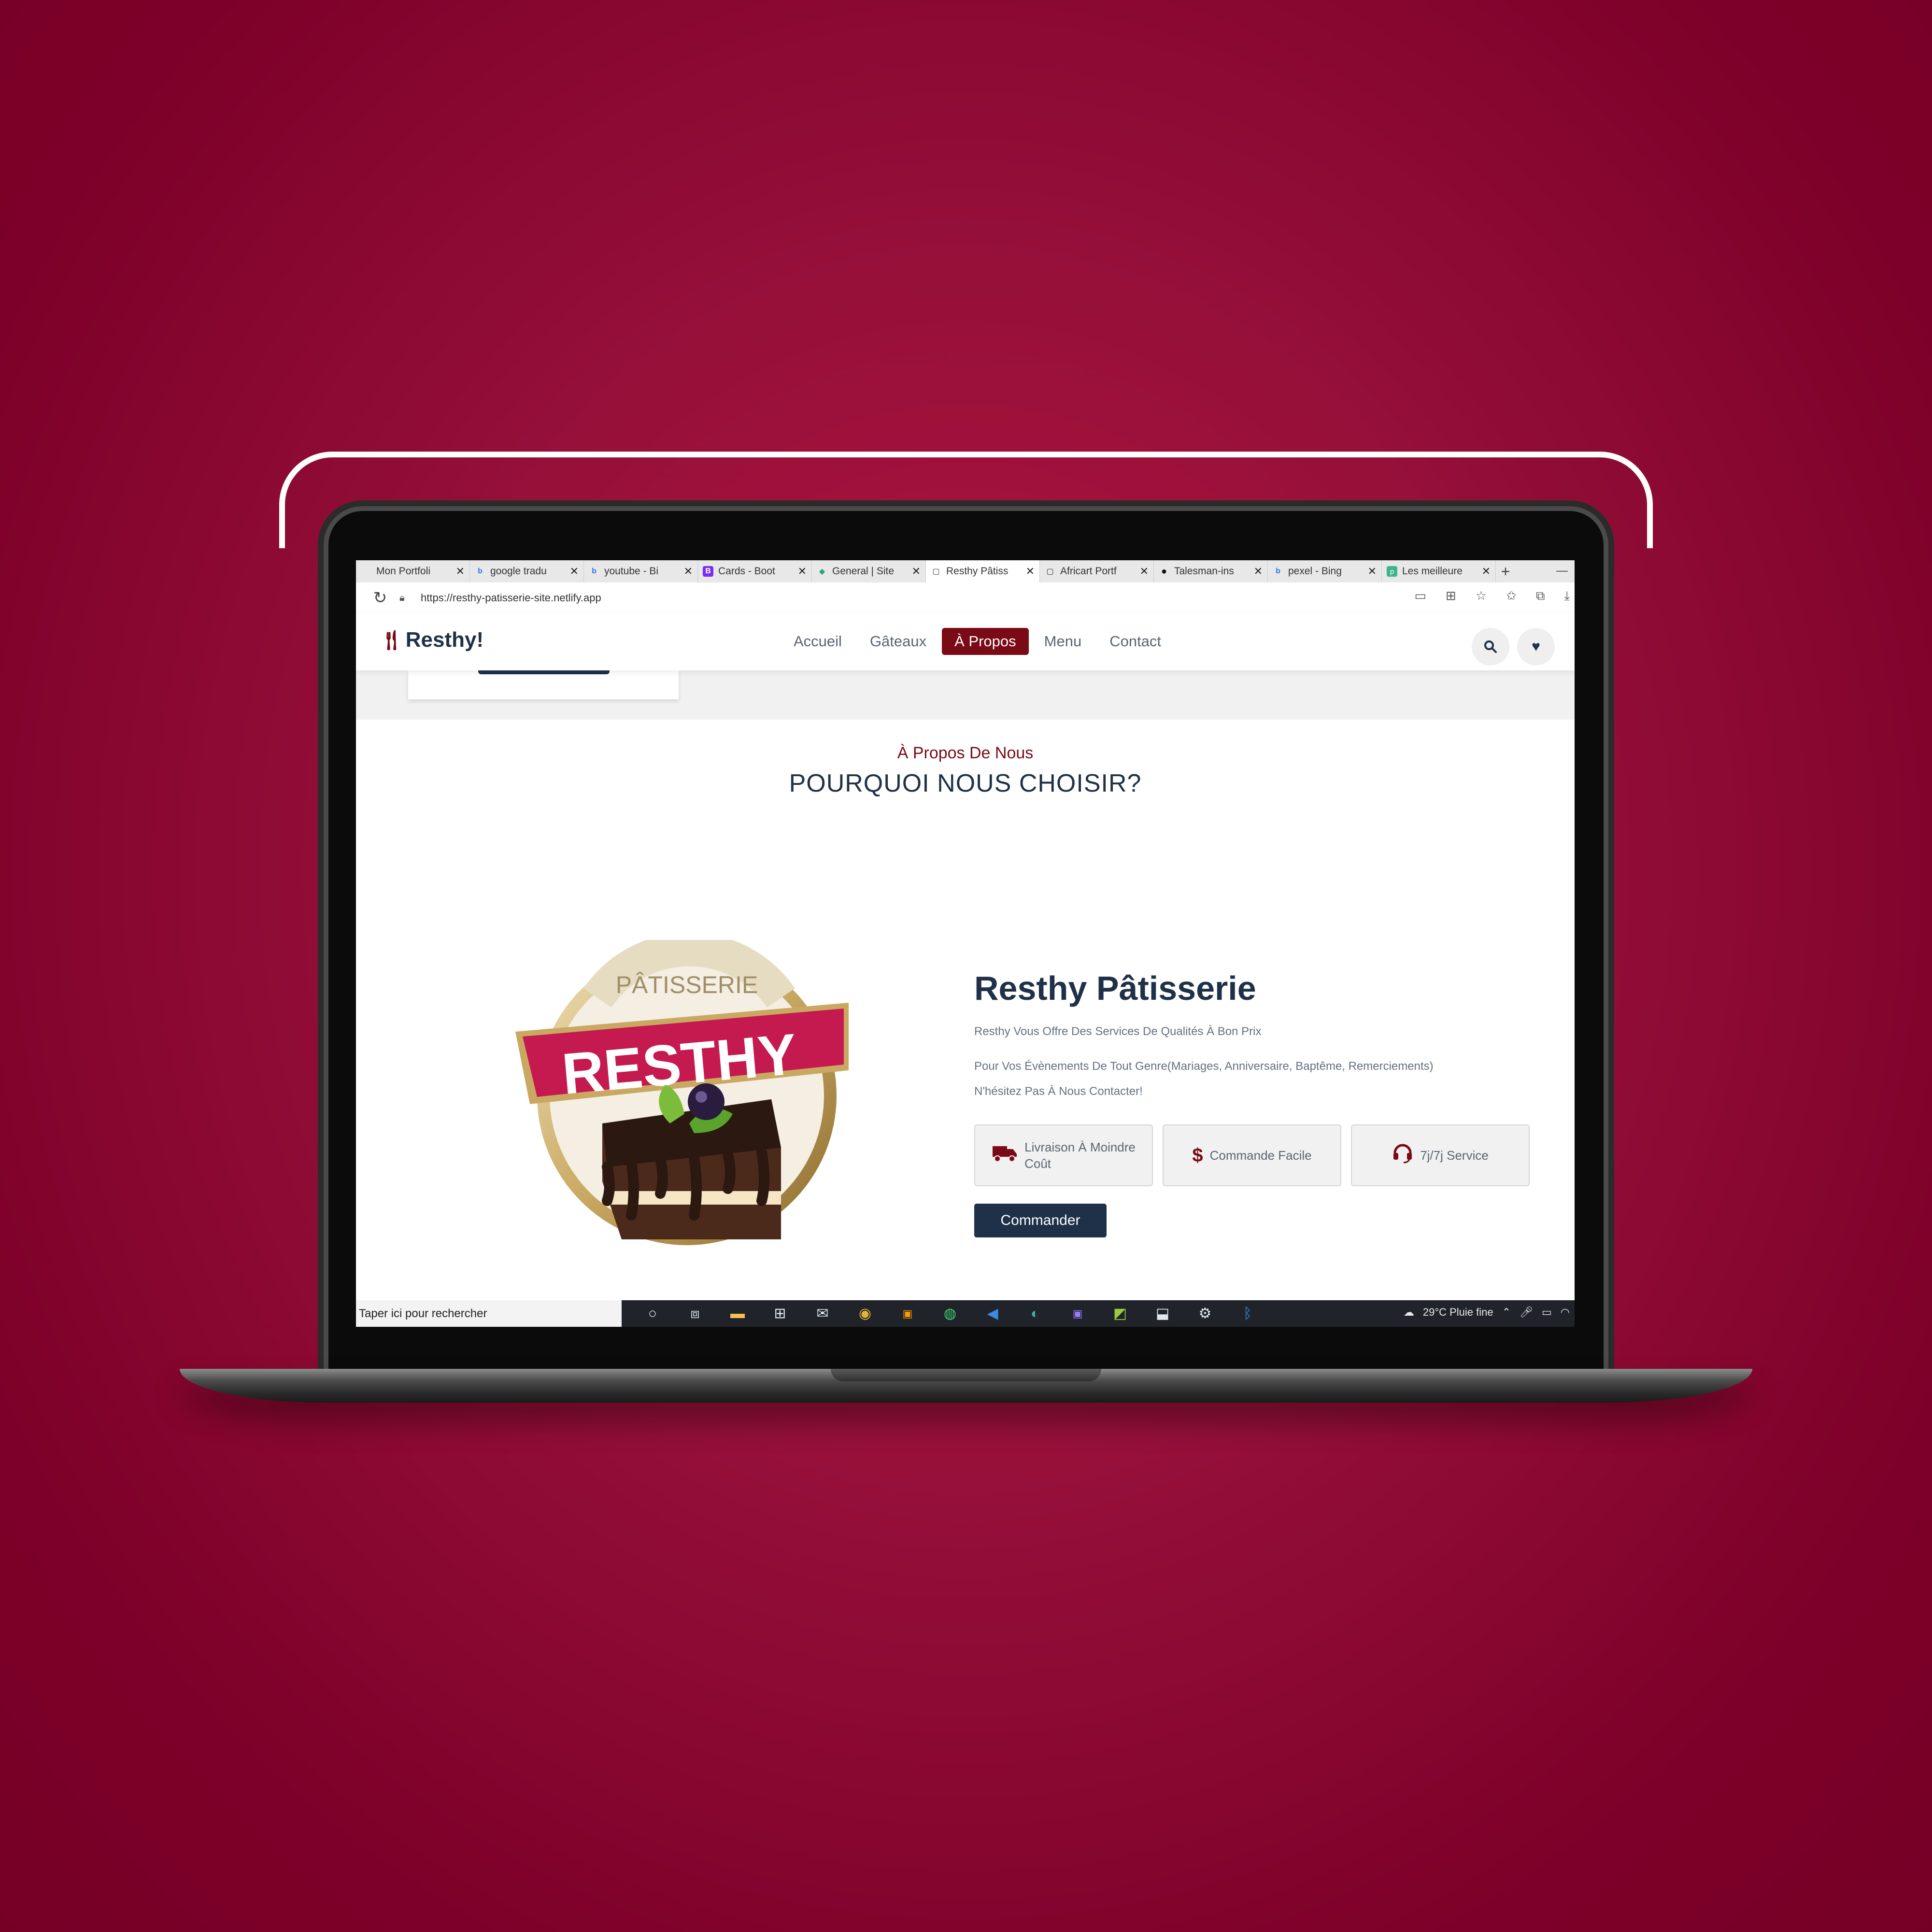  What do you see at coordinates (1526, 1312) in the screenshot?
I see `microphone-icon: 🎤︎` at bounding box center [1526, 1312].